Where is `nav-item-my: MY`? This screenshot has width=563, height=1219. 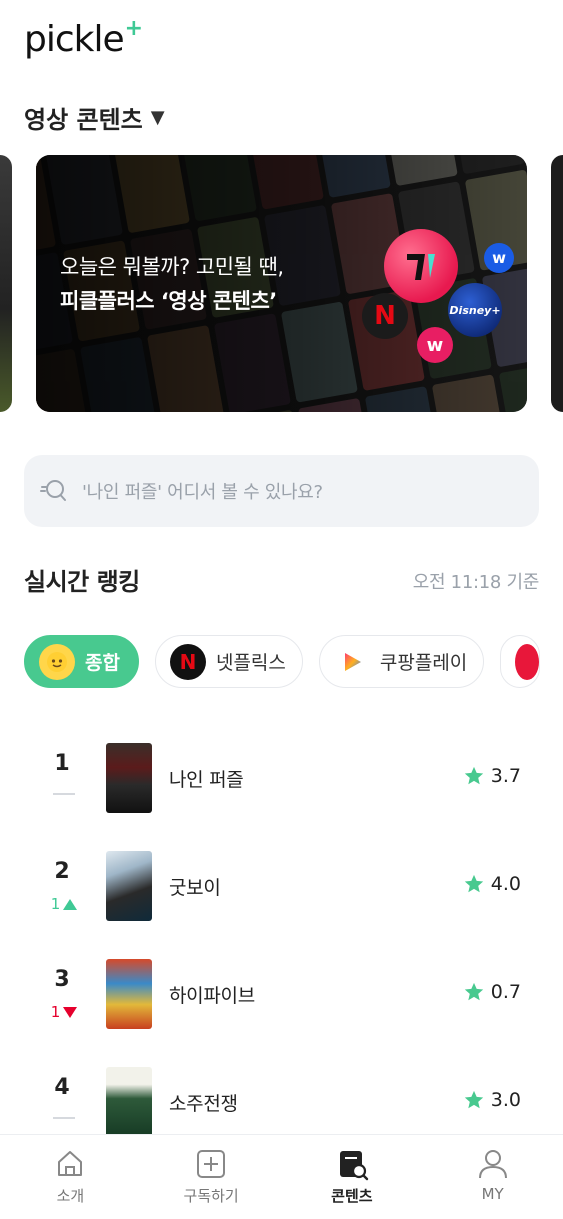 nav-item-my: MY is located at coordinates (492, 1177).